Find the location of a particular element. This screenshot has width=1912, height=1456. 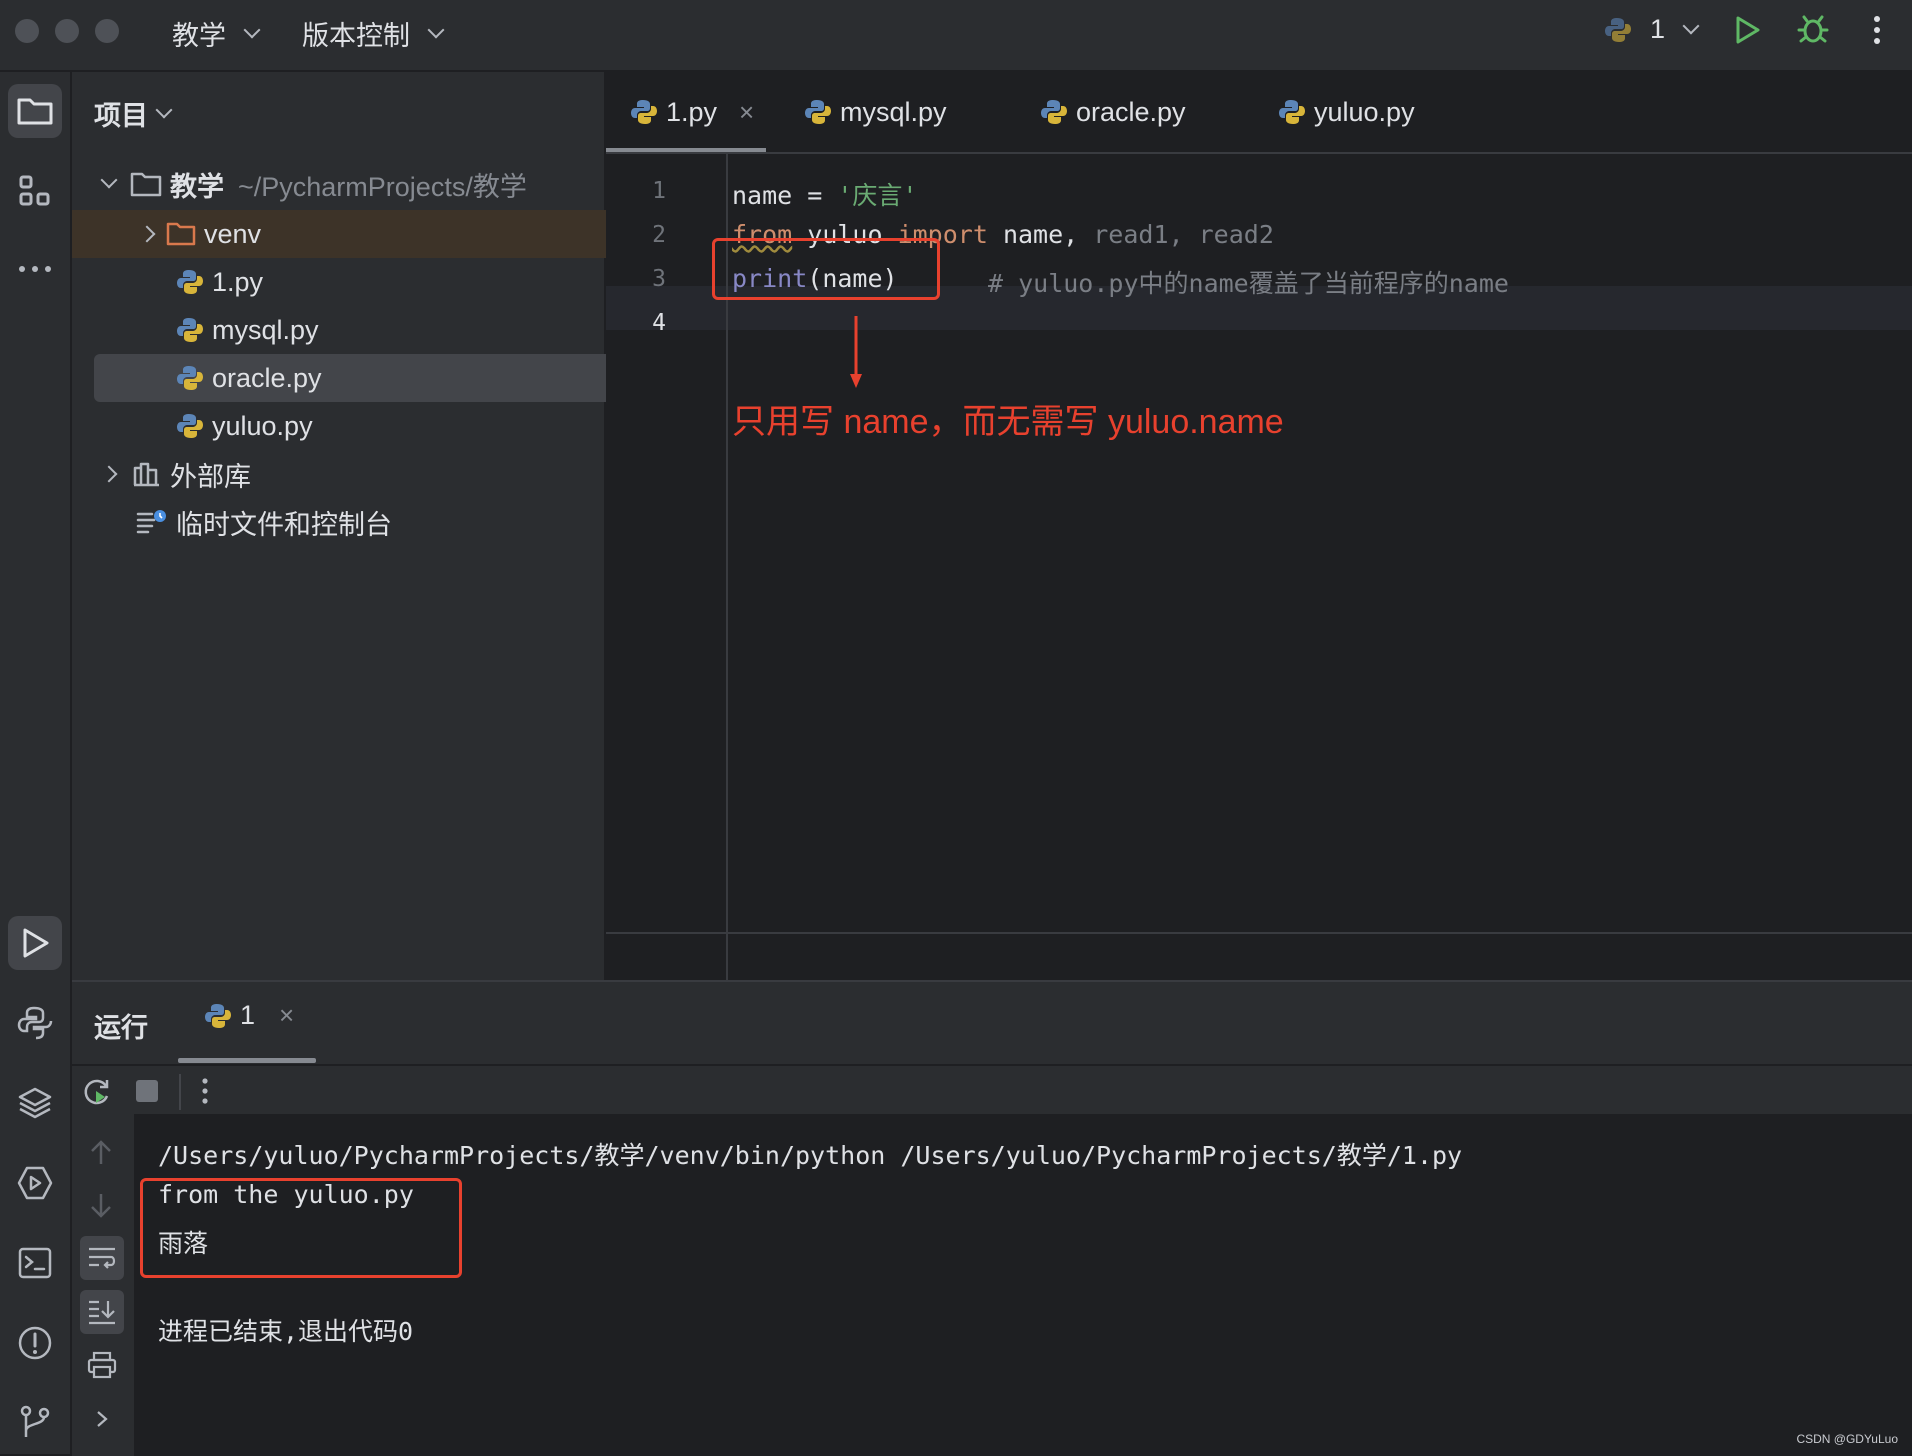

stop-icon is located at coordinates (147, 1091).